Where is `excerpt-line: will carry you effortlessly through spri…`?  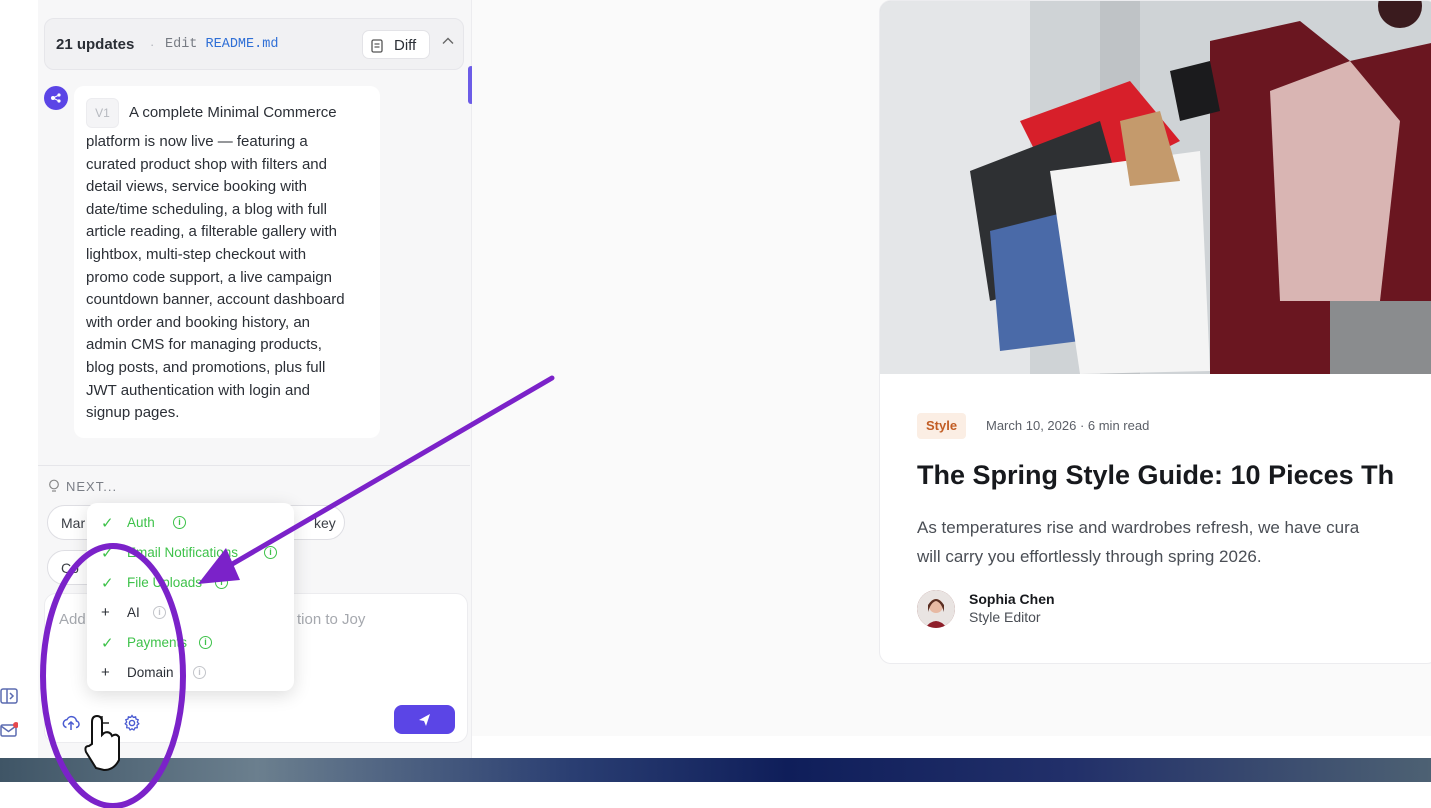
excerpt-line: will carry you effortlessly through spri… is located at coordinates (1089, 556).